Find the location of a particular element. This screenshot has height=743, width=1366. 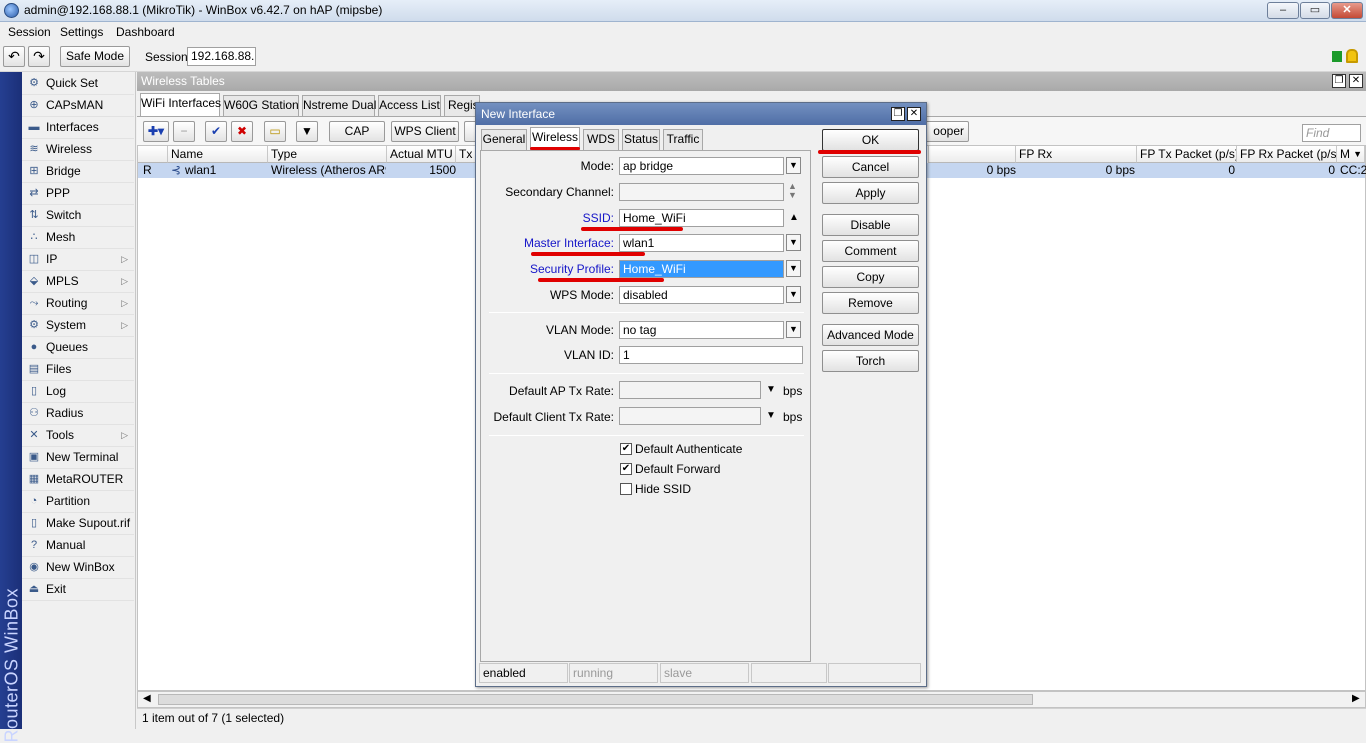

scrollbar-thumb is located at coordinates (595, 699).